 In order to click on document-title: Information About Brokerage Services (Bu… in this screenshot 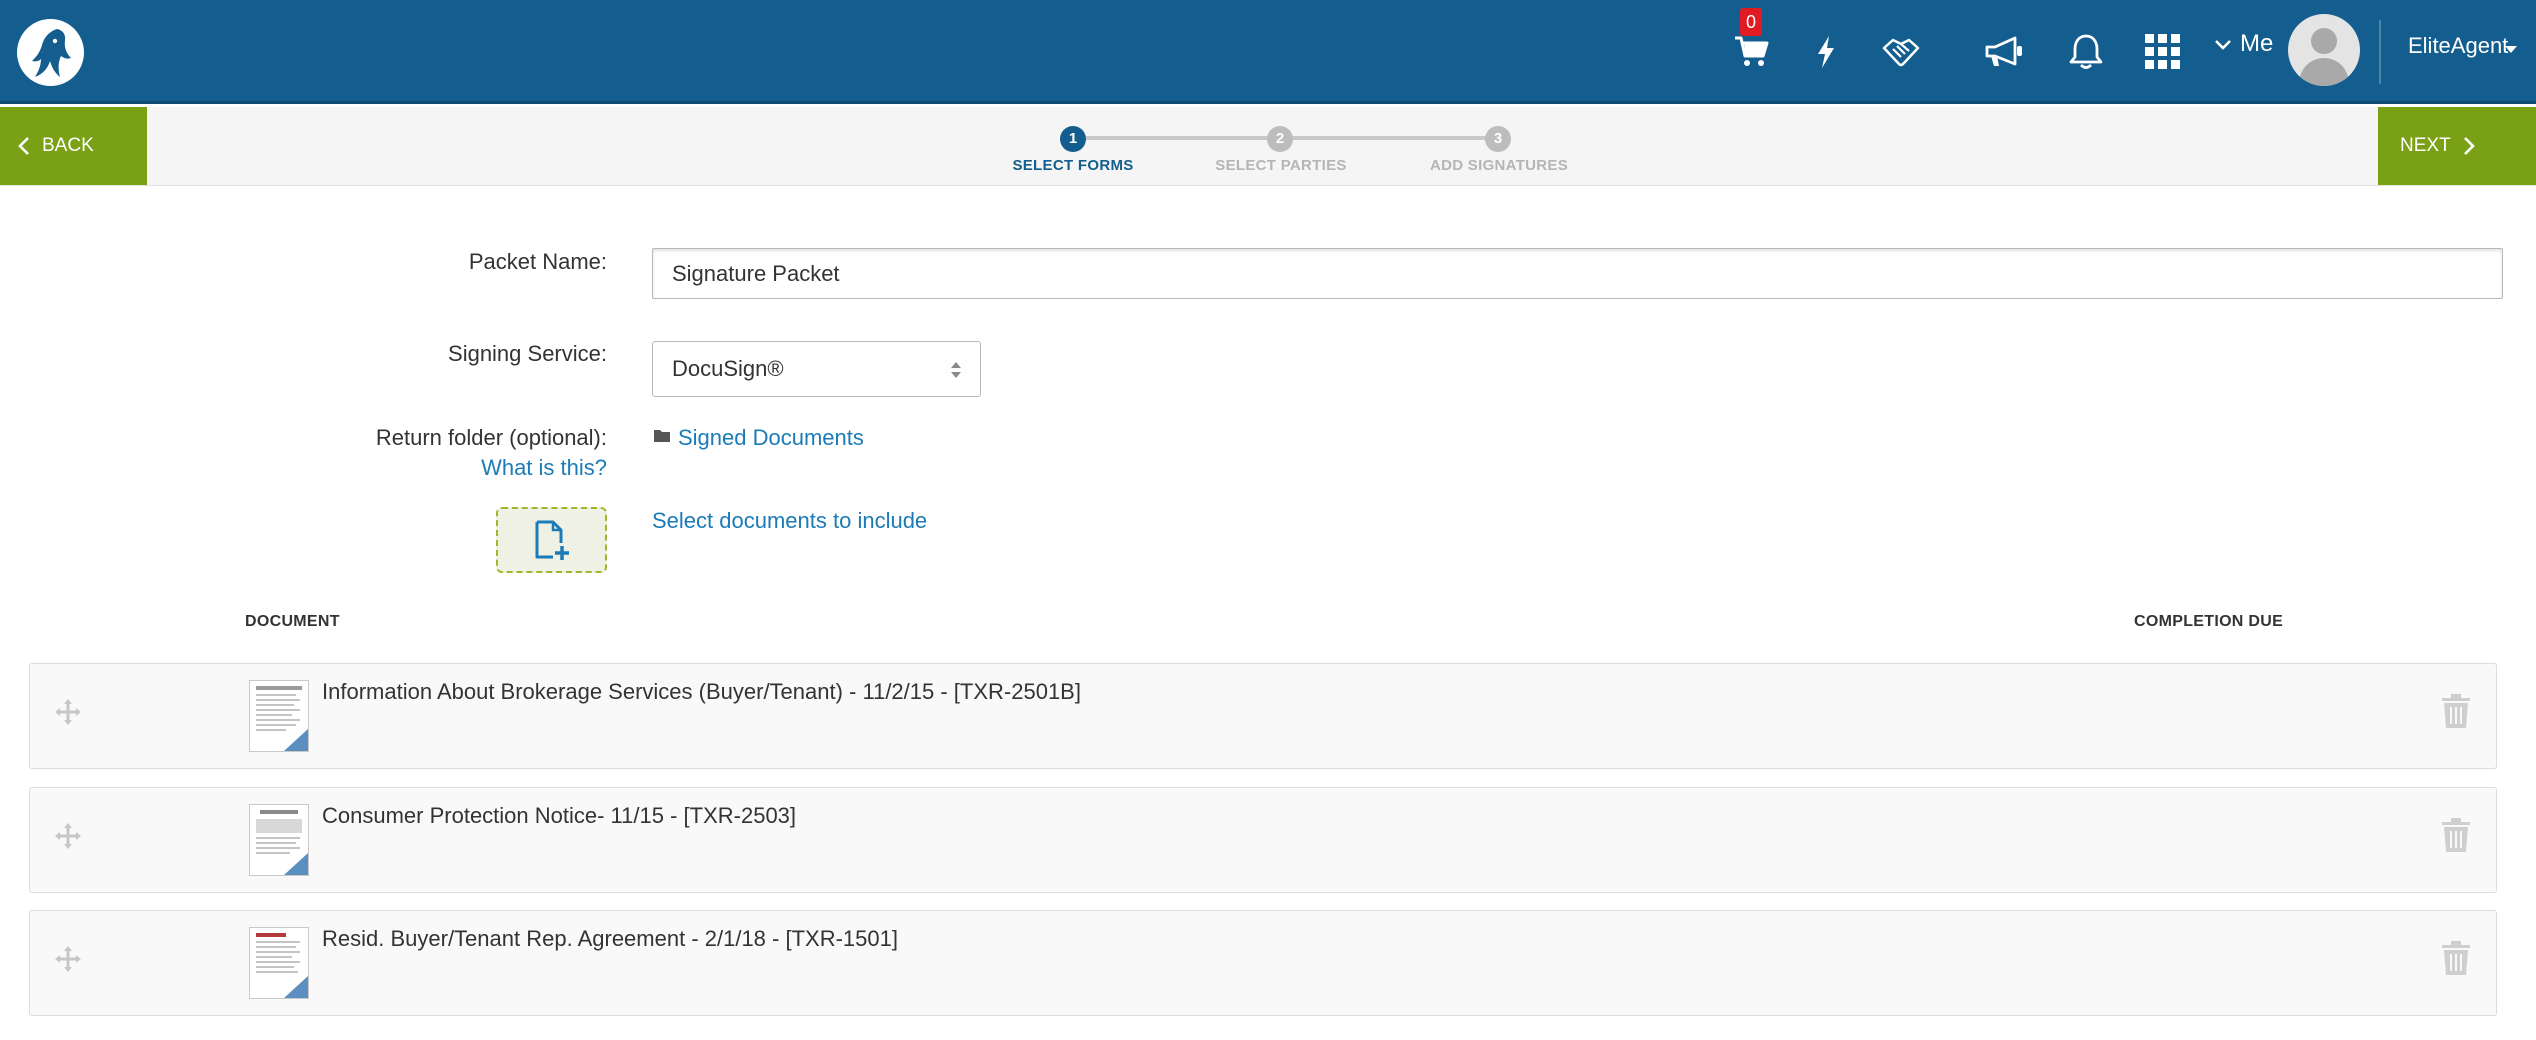, I will do `click(701, 692)`.